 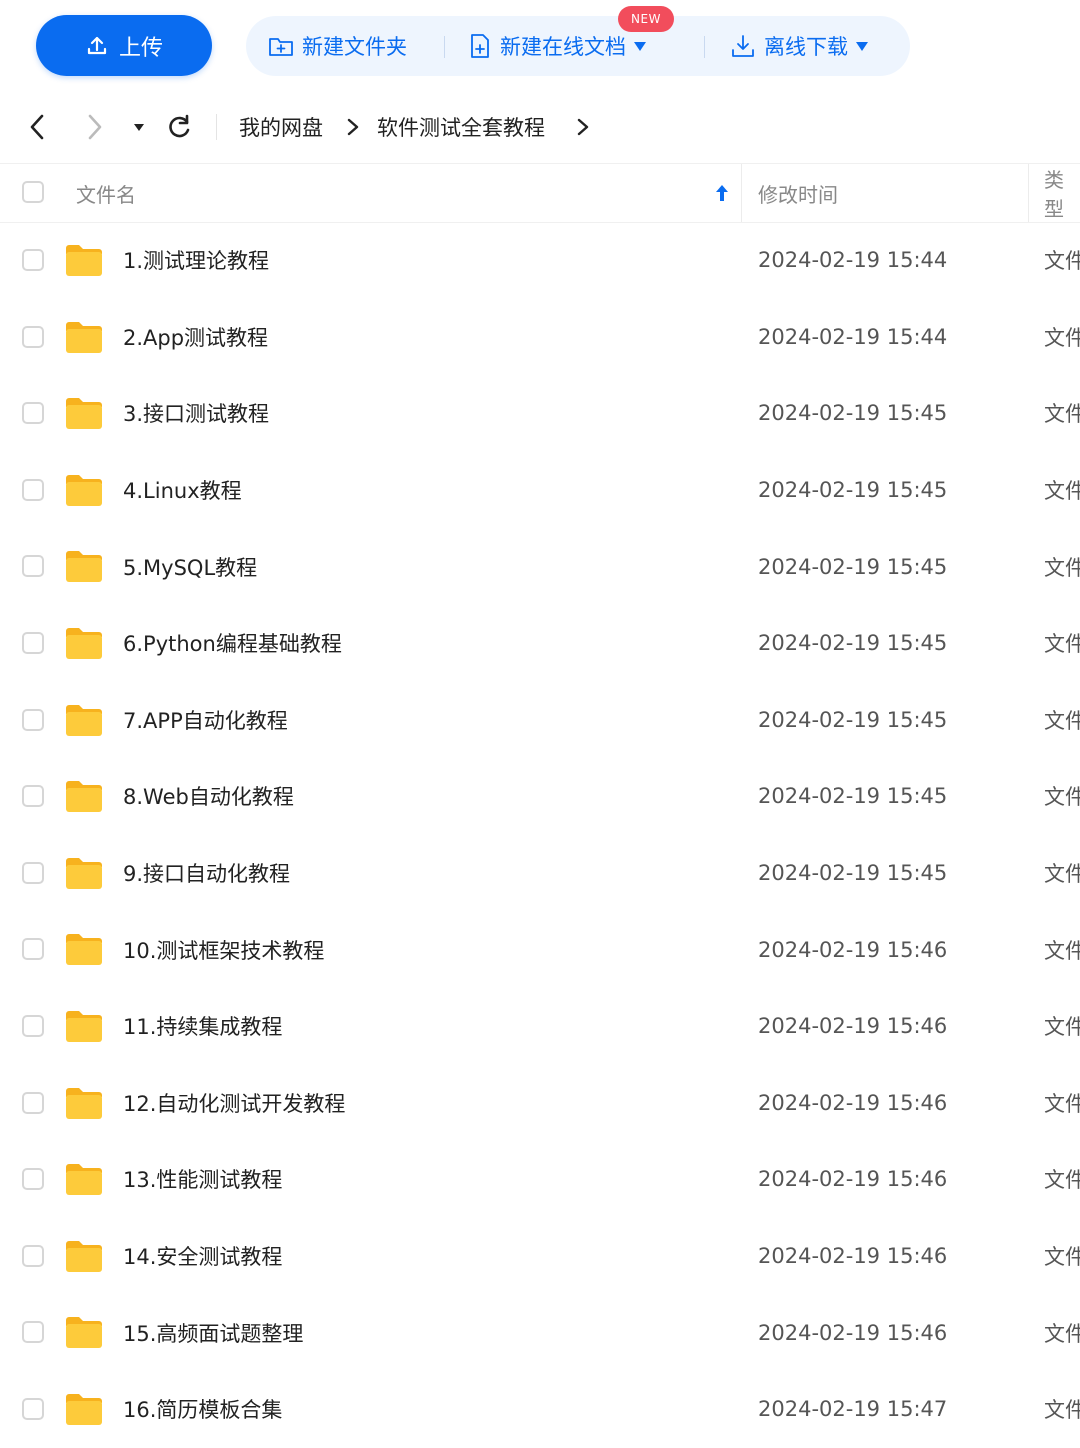 What do you see at coordinates (206, 873) in the screenshot?
I see `file-name: 9.接口自动化教程` at bounding box center [206, 873].